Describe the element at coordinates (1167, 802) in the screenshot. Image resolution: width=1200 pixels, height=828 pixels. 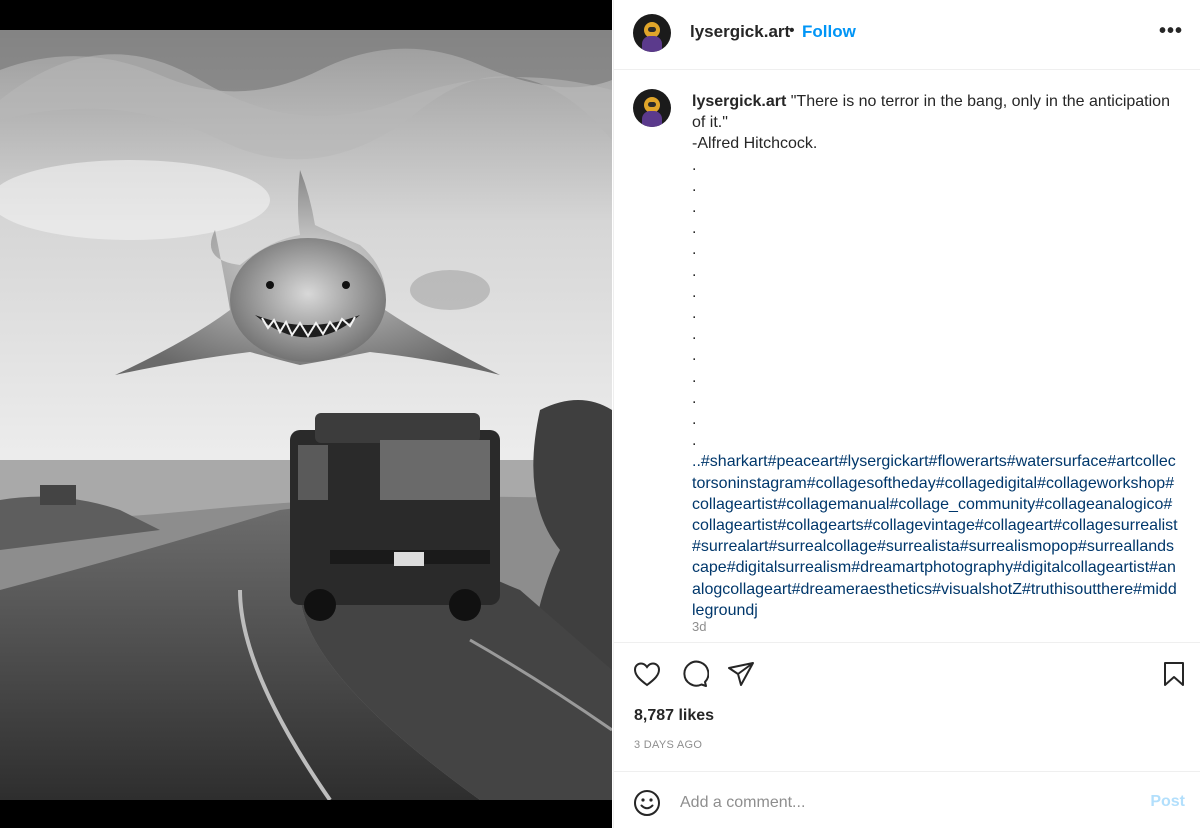
I see `post-comment-button: Post` at that location.